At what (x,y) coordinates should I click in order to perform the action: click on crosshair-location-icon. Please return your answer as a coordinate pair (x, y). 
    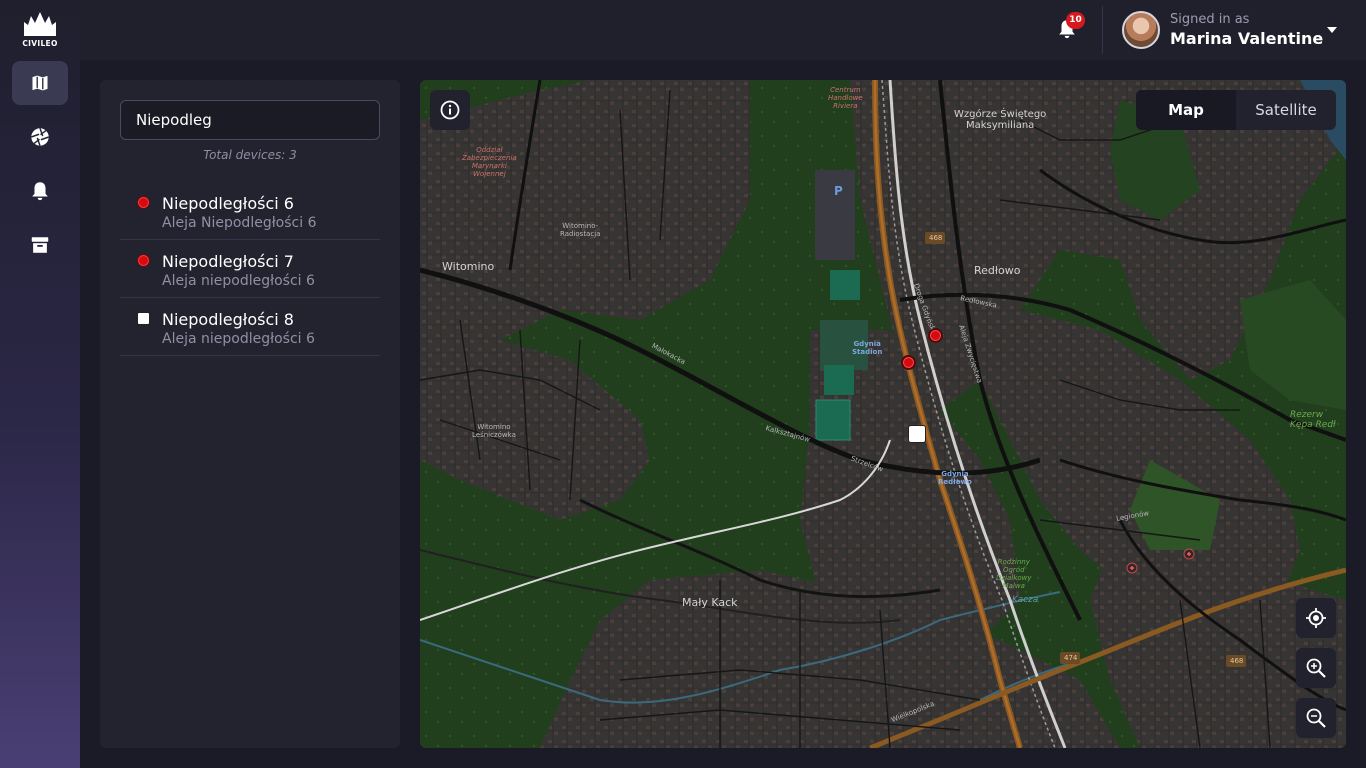
    Looking at the image, I should click on (1316, 618).